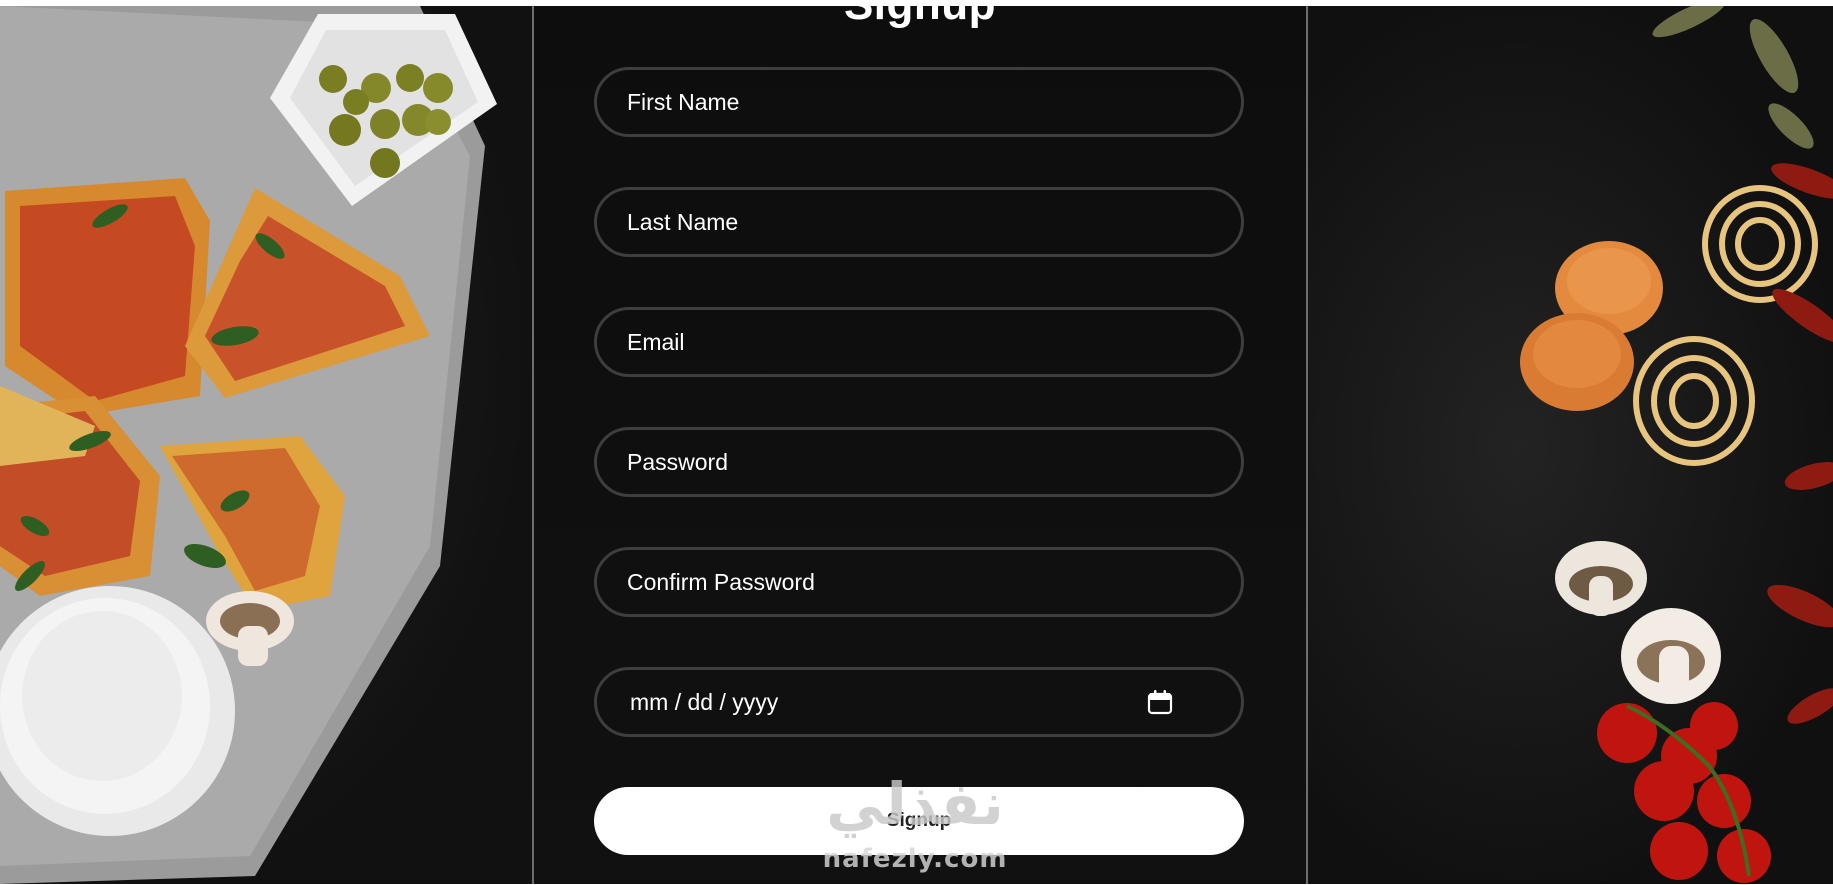 The image size is (1833, 885). I want to click on calendar-icon, so click(1160, 702).